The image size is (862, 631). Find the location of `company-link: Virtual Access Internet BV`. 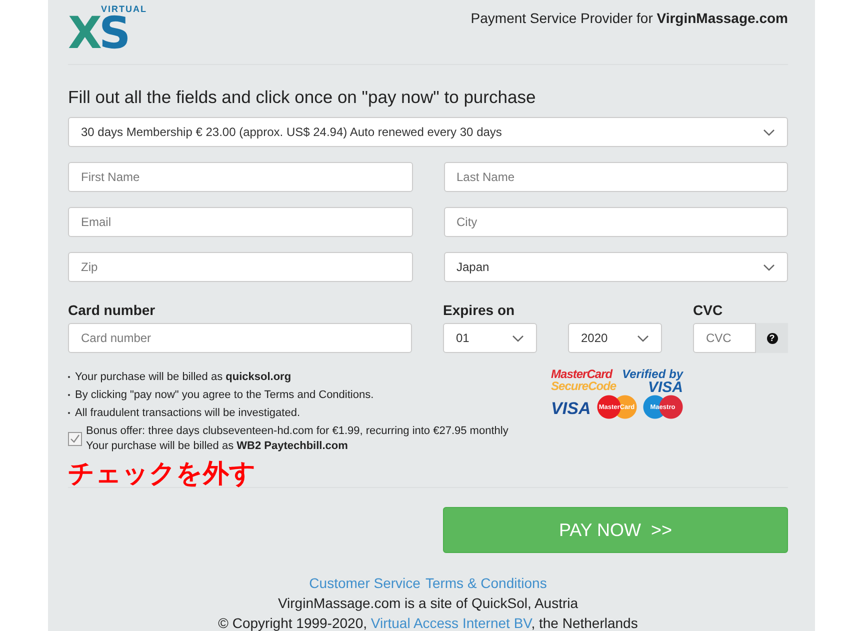

company-link: Virtual Access Internet BV is located at coordinates (451, 623).